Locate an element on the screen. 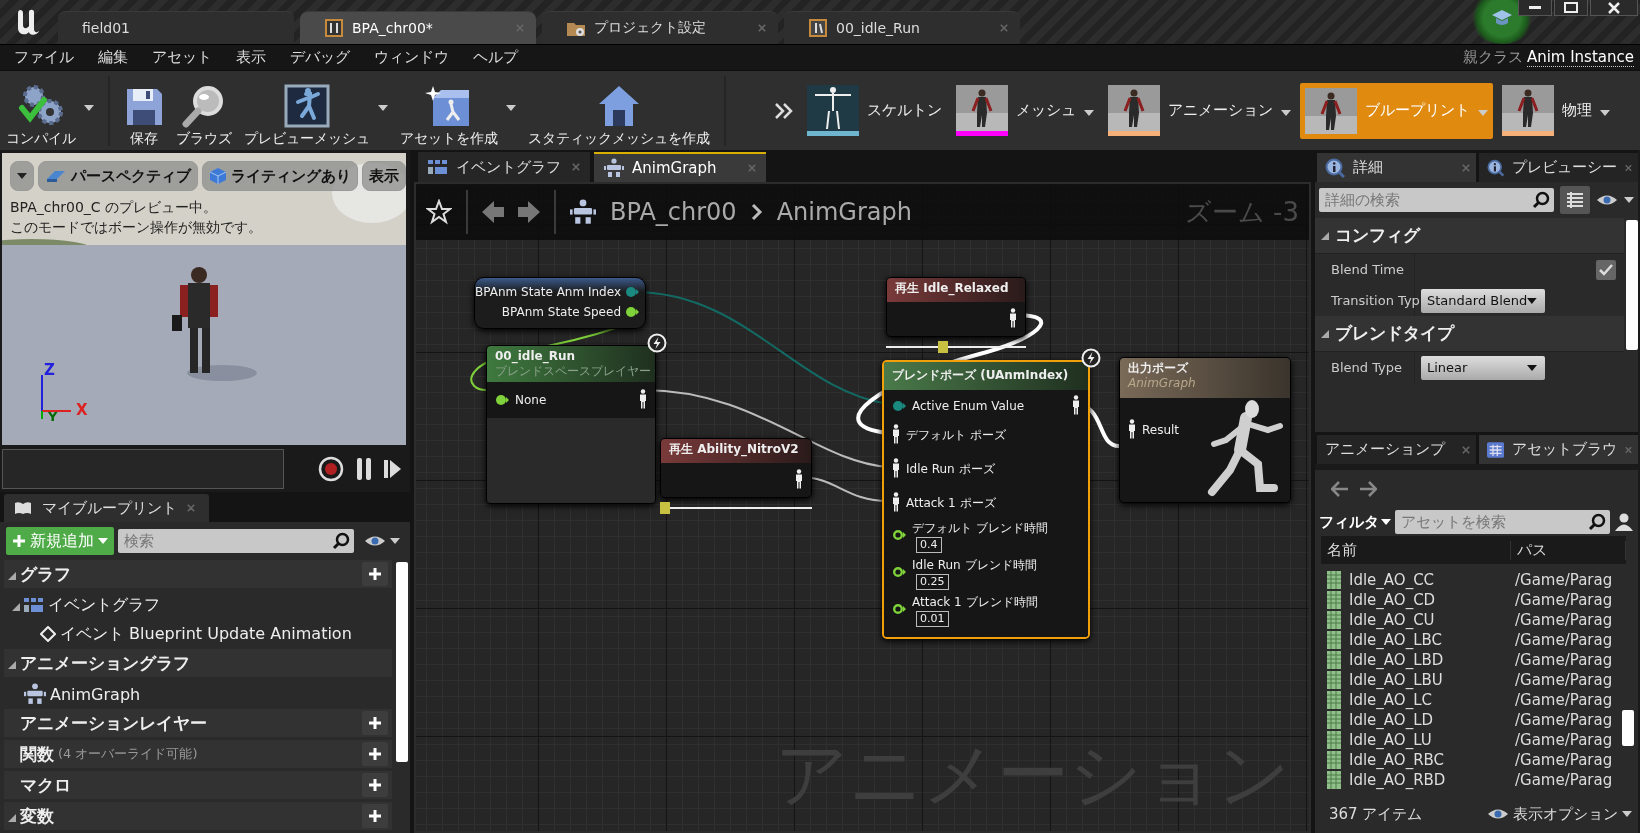 The width and height of the screenshot is (1640, 833). document-tab: 00_idle_Run is located at coordinates (902, 27).